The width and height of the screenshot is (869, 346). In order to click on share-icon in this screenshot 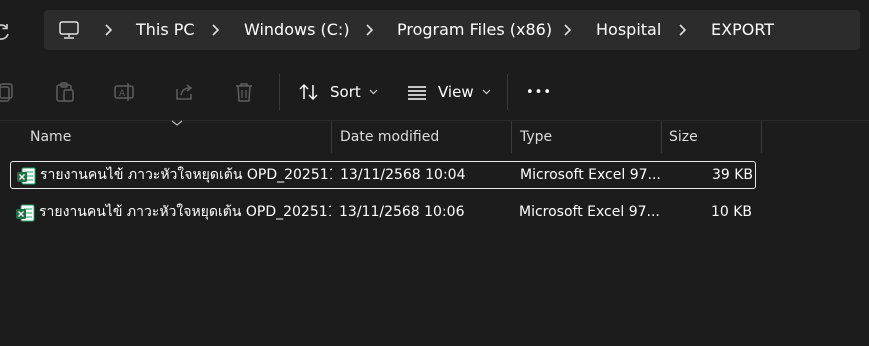, I will do `click(184, 92)`.